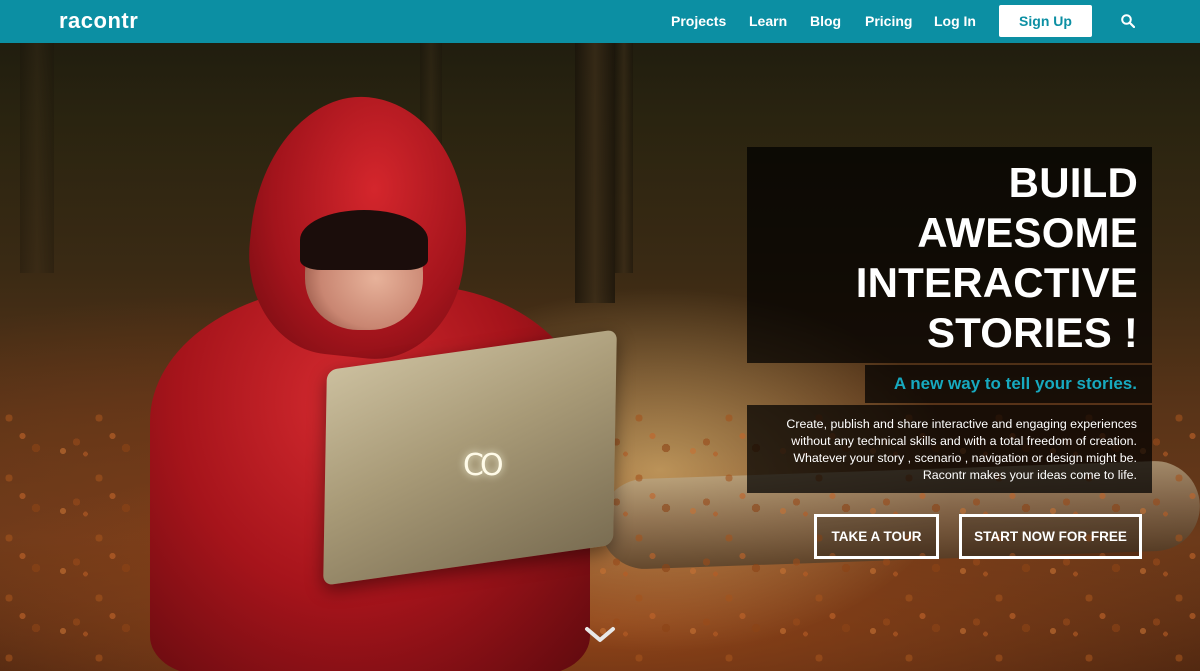 Image resolution: width=1200 pixels, height=671 pixels. What do you see at coordinates (825, 21) in the screenshot?
I see `nav-link-blog: Blog` at bounding box center [825, 21].